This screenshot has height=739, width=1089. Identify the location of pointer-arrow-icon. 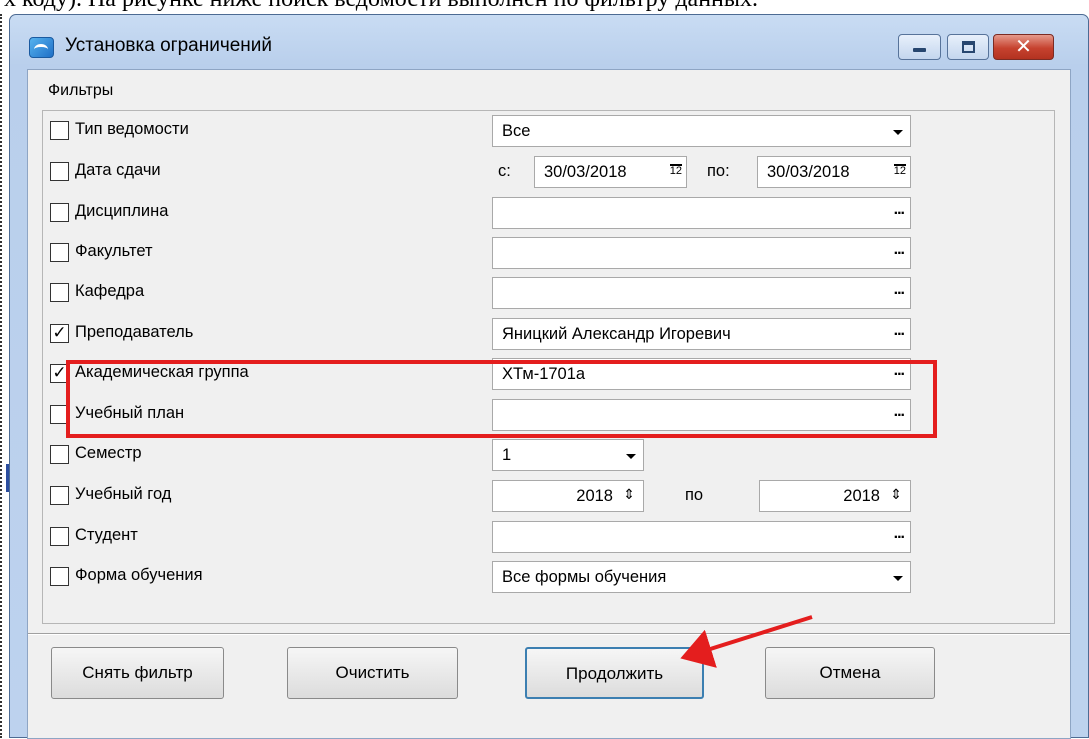
(746, 641).